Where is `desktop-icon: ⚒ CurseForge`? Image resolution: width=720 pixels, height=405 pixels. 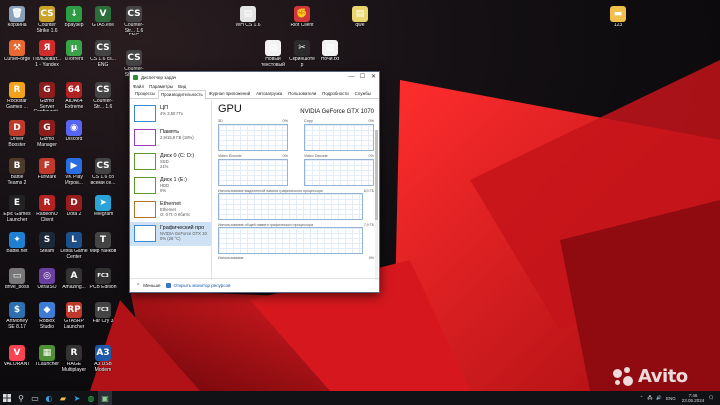 desktop-icon: ⚒ CurseForge is located at coordinates (17, 54).